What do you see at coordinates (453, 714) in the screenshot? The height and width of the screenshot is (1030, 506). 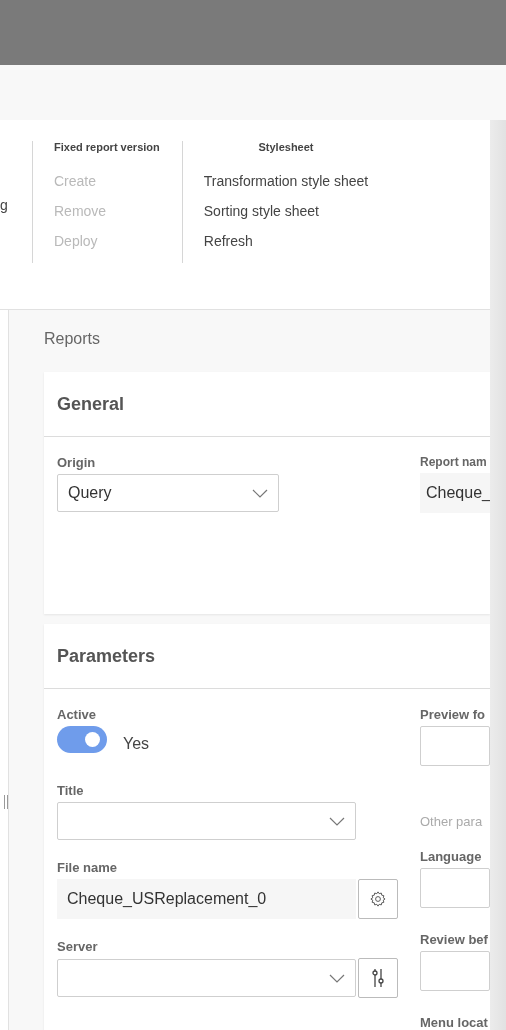 I see `field-label: Preview fo` at bounding box center [453, 714].